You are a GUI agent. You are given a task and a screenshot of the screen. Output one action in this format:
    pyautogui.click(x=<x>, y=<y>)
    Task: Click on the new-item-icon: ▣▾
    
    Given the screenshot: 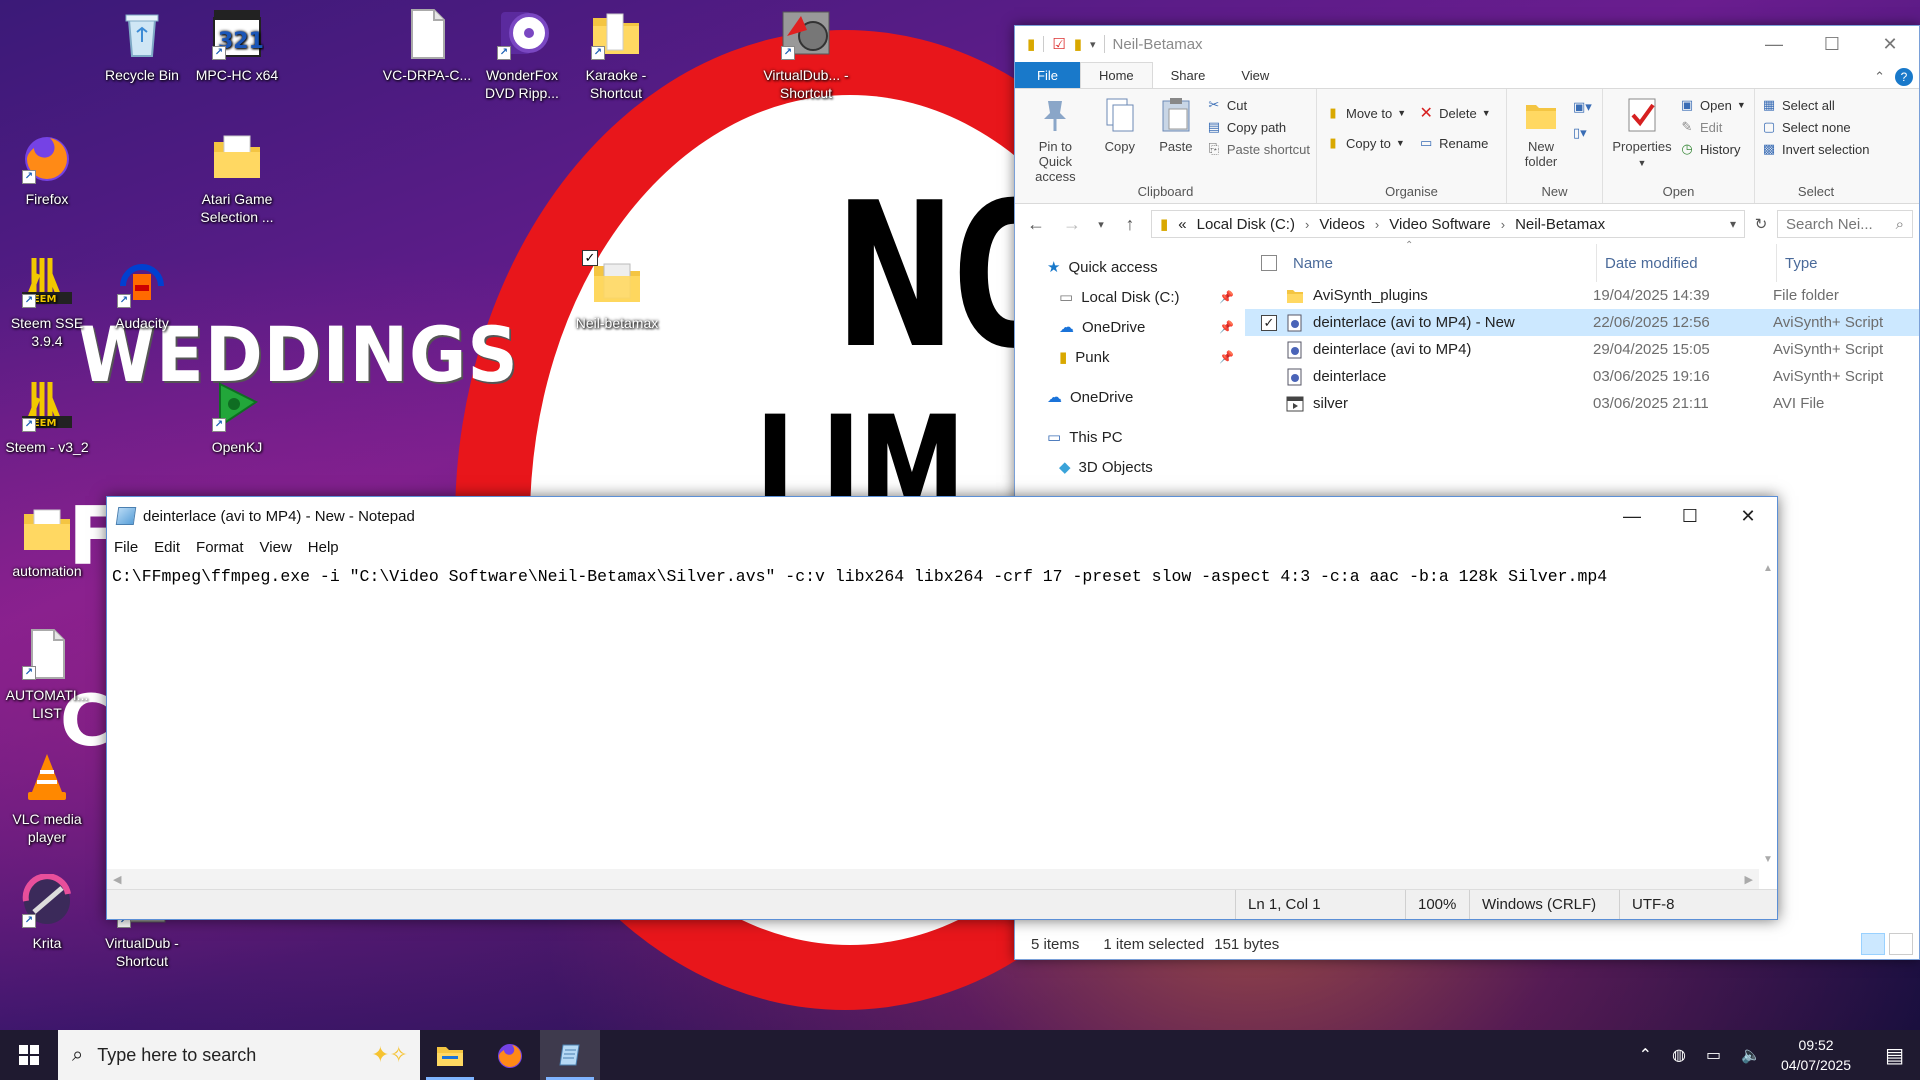 What is the action you would take?
    pyautogui.click(x=1582, y=107)
    